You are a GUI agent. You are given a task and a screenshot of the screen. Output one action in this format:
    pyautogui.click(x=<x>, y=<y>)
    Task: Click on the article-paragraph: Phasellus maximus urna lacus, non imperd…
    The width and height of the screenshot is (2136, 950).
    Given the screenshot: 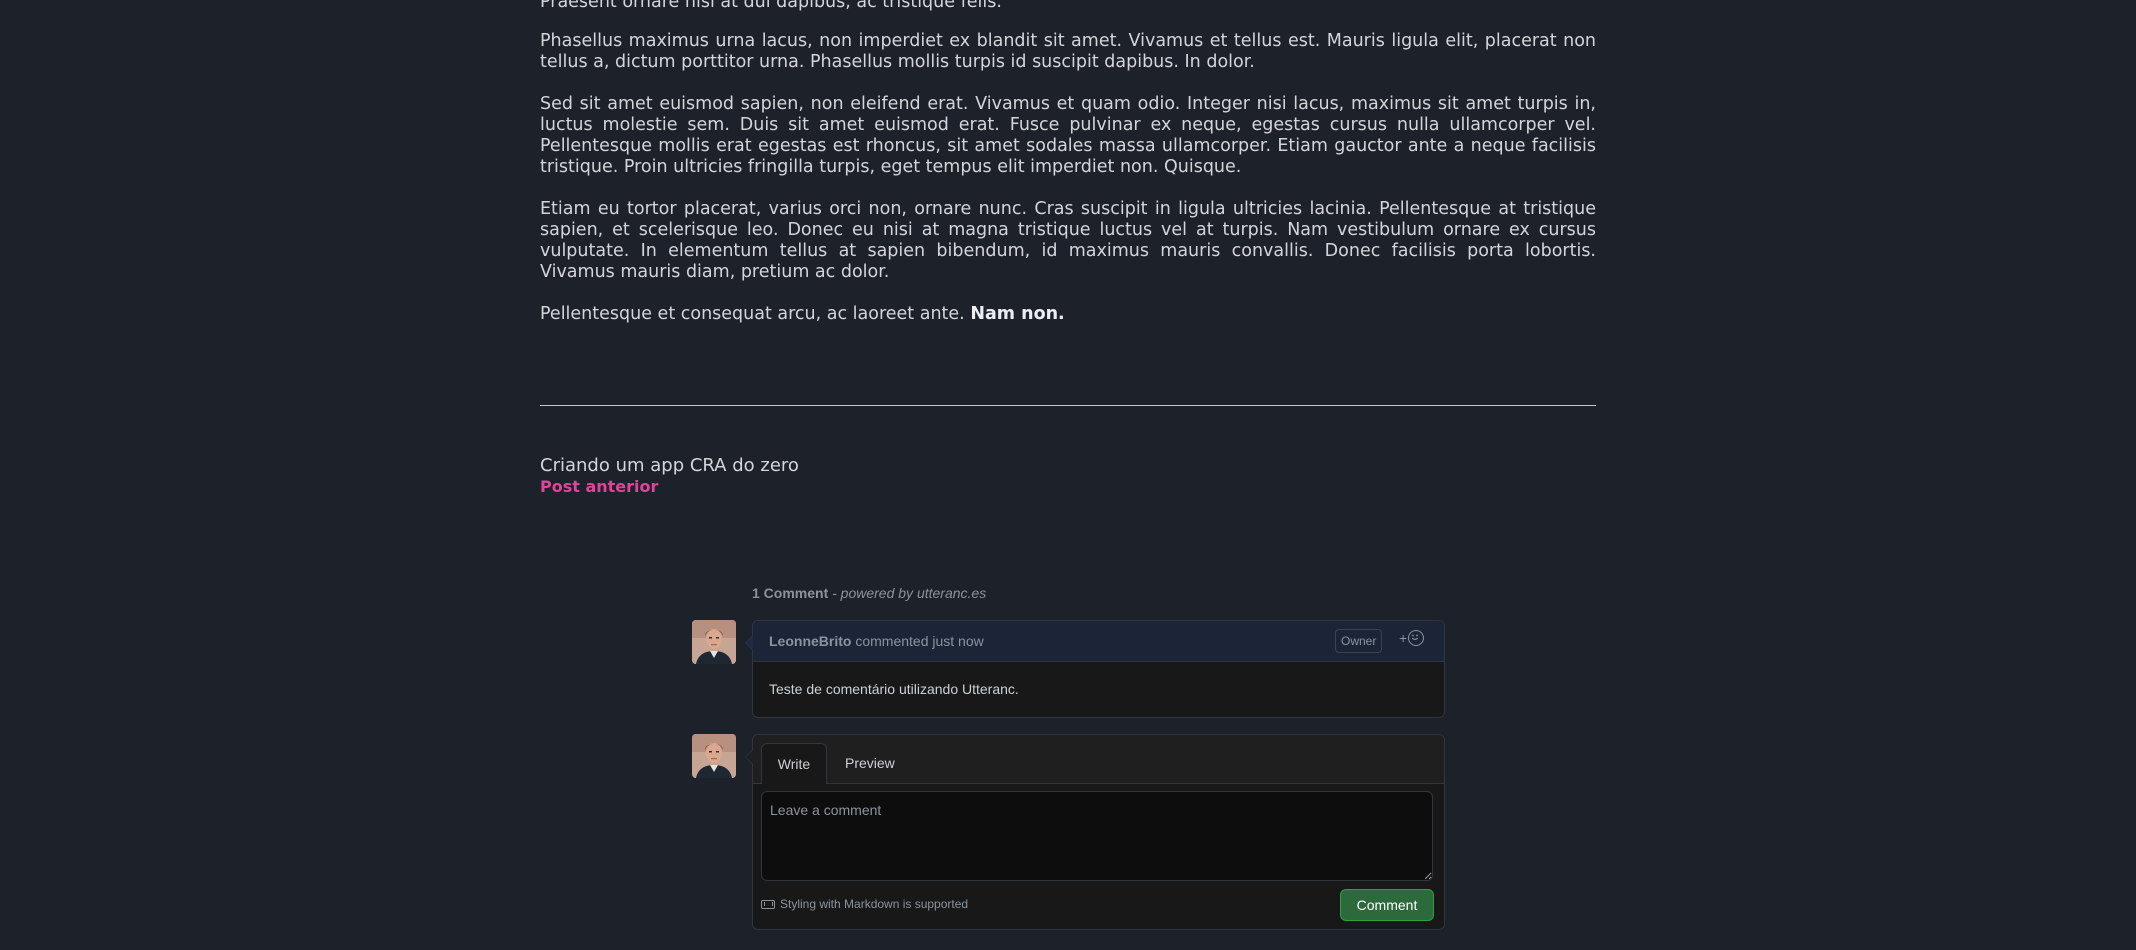 What is the action you would take?
    pyautogui.click(x=1068, y=51)
    